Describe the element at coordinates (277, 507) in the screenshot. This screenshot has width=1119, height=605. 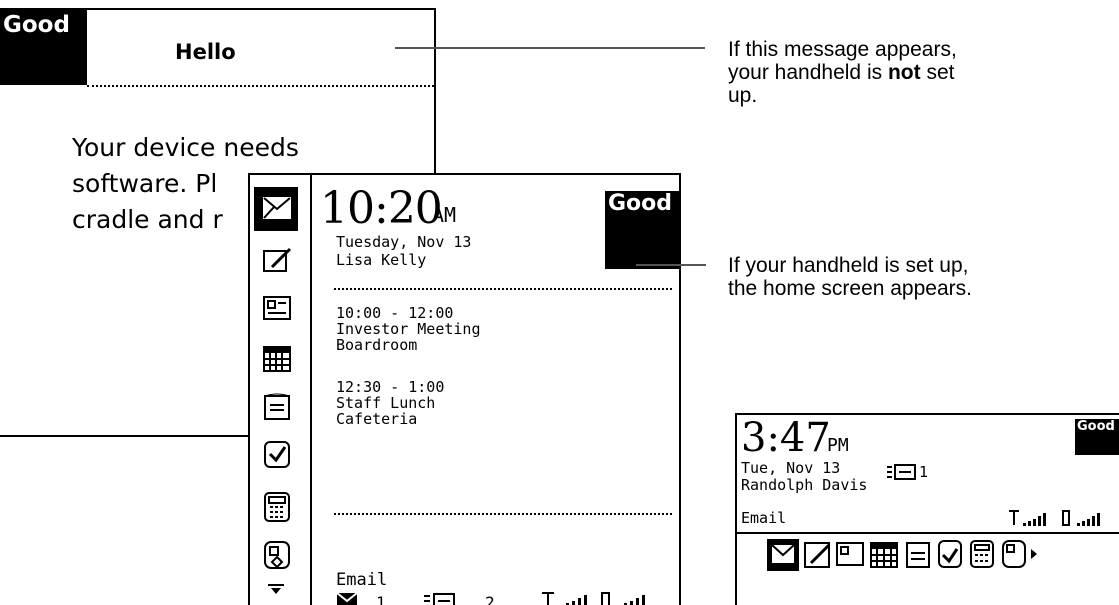
I see `calculator-icon` at that location.